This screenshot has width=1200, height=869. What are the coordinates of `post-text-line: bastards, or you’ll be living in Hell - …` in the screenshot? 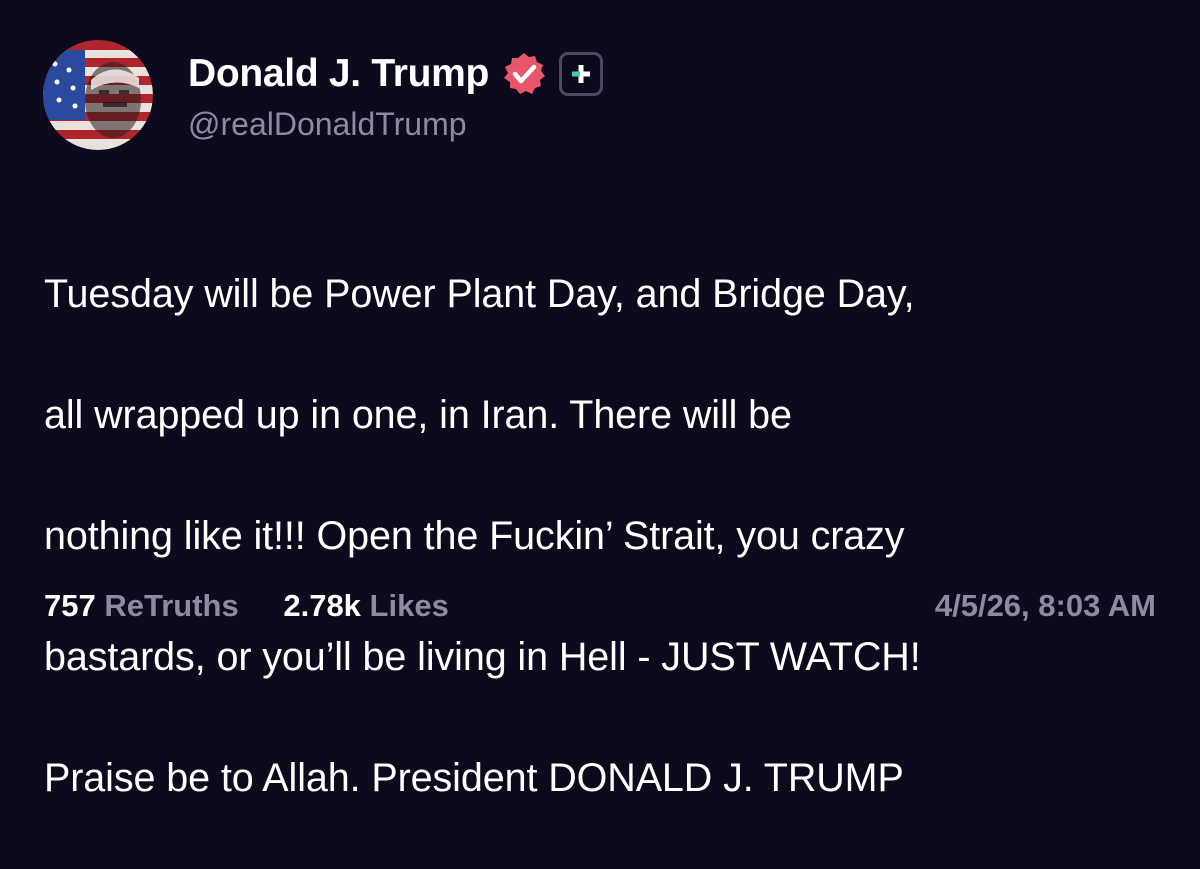 It's located at (482, 656).